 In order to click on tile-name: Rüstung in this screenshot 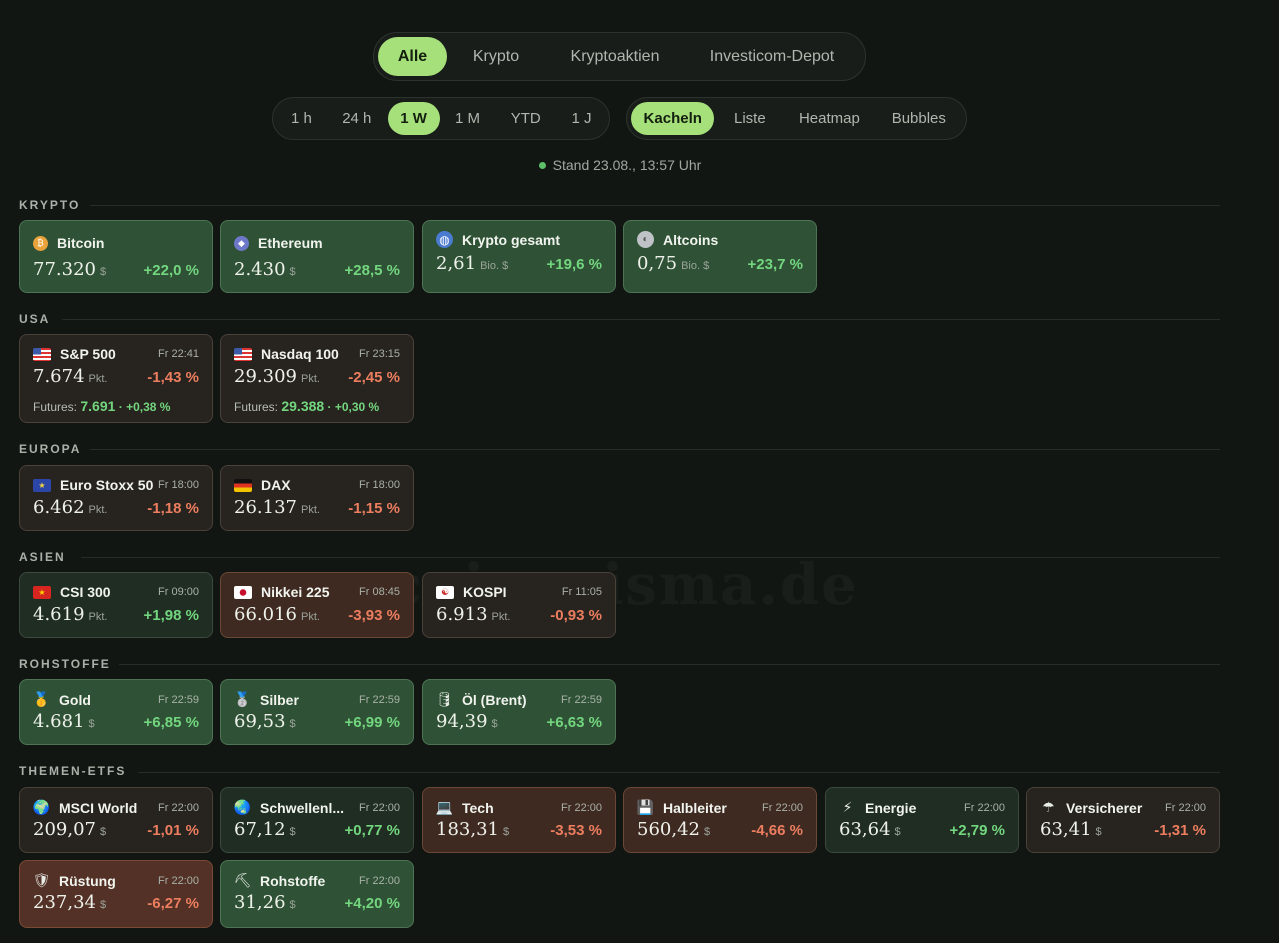, I will do `click(87, 880)`.